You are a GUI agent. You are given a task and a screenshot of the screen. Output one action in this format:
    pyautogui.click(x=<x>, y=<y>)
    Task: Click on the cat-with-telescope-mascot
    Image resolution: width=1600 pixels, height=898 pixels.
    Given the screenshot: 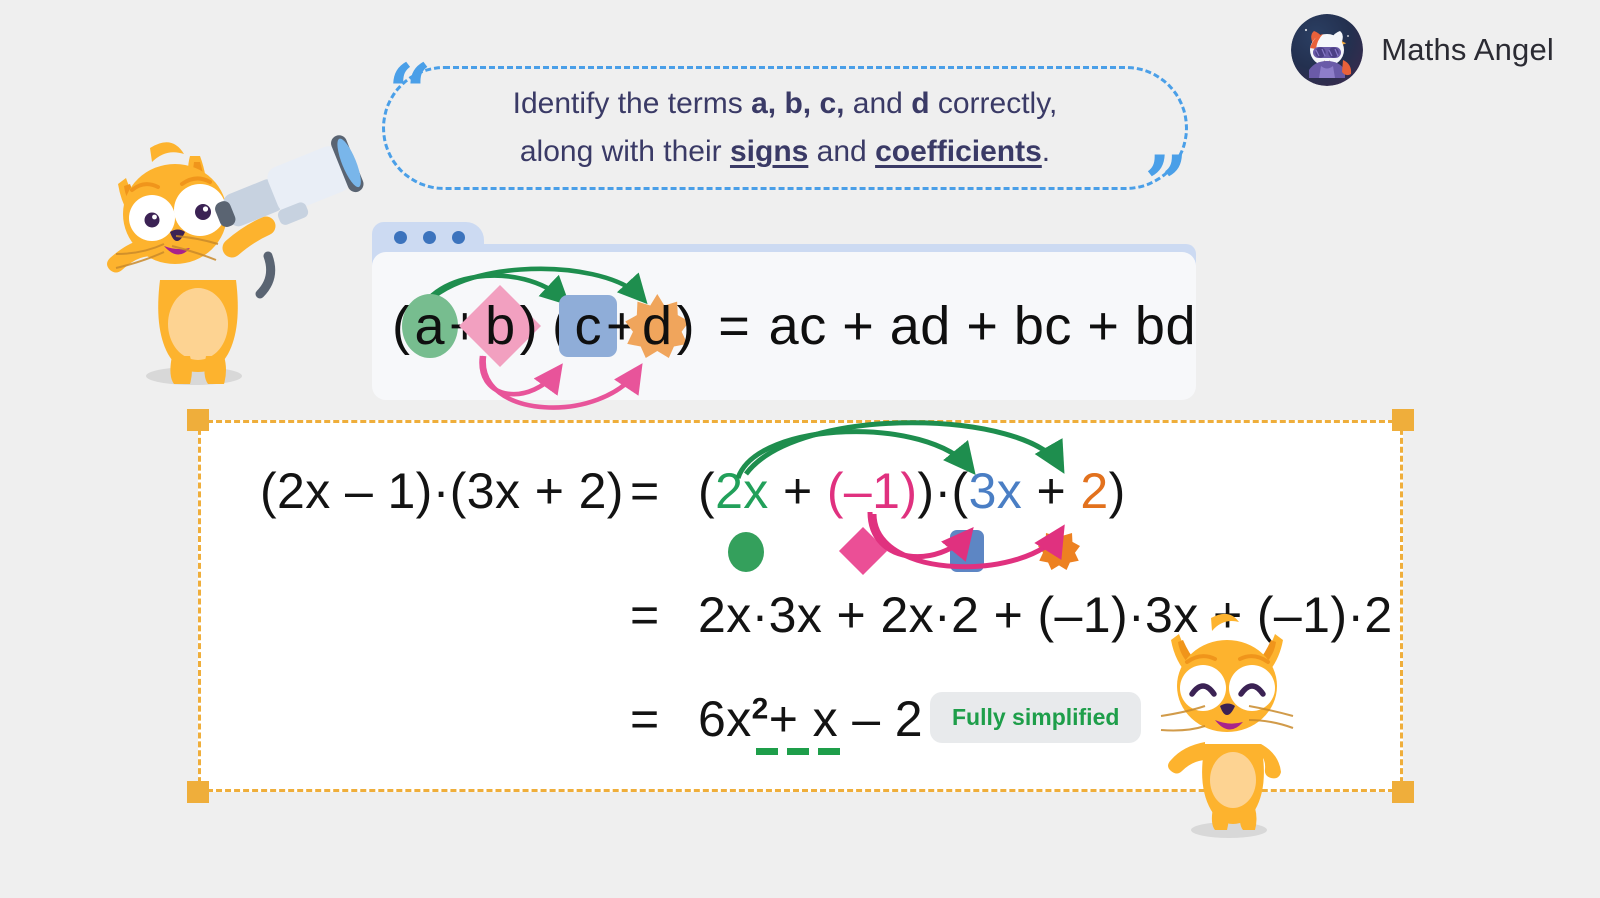 What is the action you would take?
    pyautogui.click(x=235, y=260)
    